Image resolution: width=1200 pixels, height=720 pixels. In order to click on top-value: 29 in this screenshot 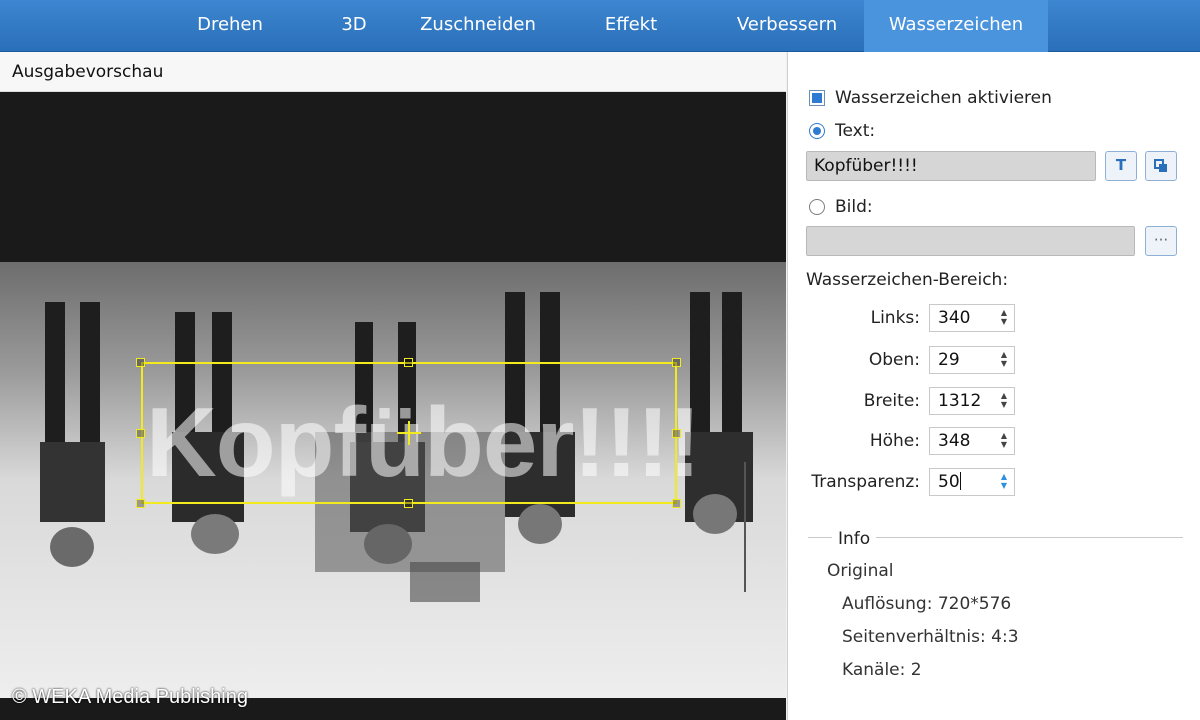, I will do `click(949, 360)`.